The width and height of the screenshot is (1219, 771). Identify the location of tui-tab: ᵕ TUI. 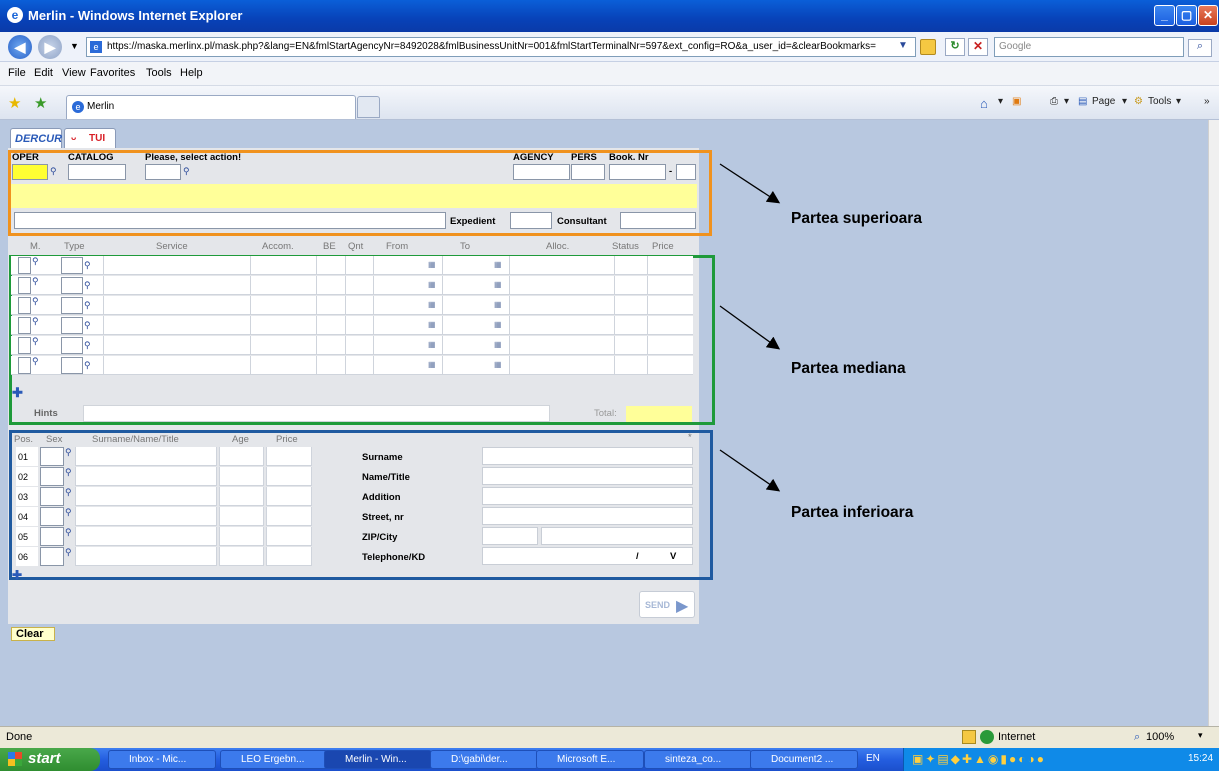
(90, 138).